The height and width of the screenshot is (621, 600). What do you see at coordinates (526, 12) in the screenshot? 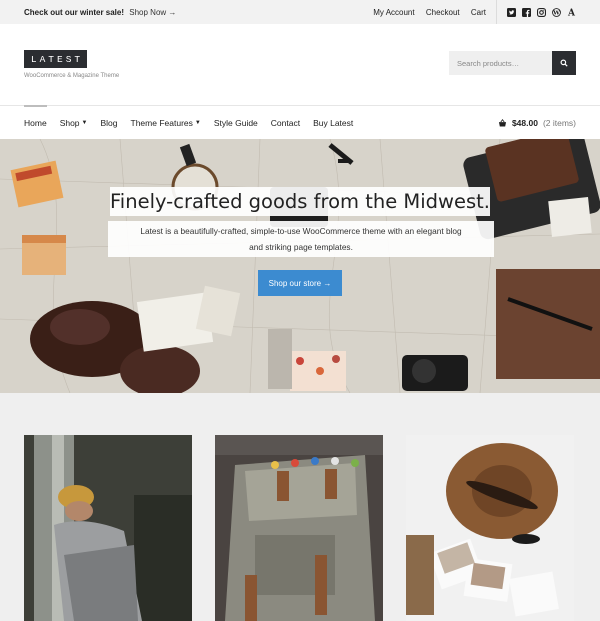
I see `facebook-icon` at bounding box center [526, 12].